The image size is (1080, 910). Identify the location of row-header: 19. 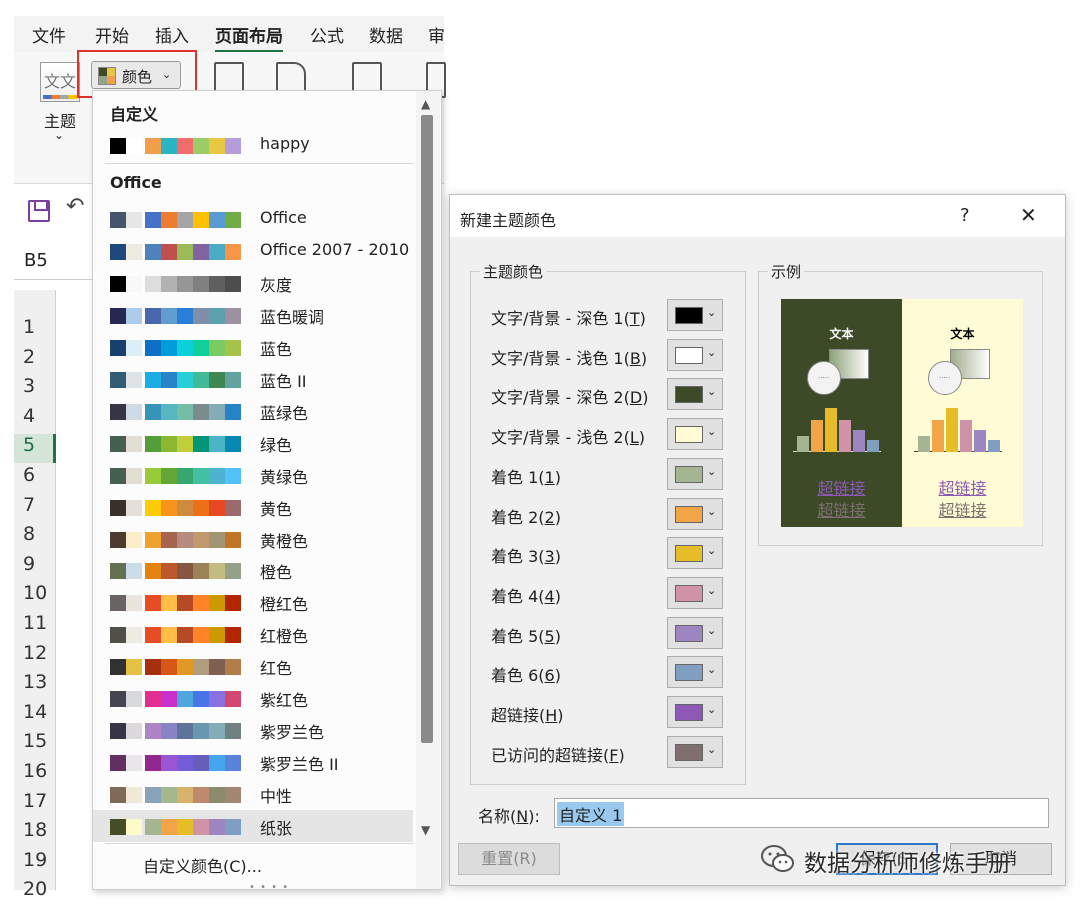
(35, 863).